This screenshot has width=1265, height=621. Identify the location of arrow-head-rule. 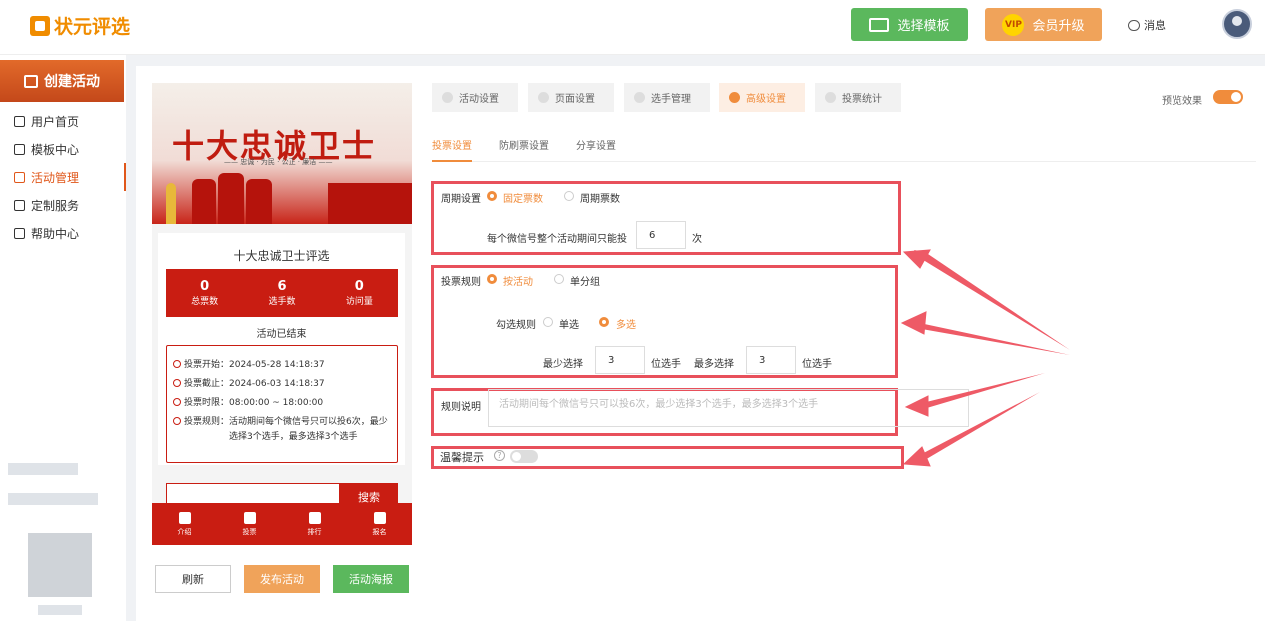
(913, 323).